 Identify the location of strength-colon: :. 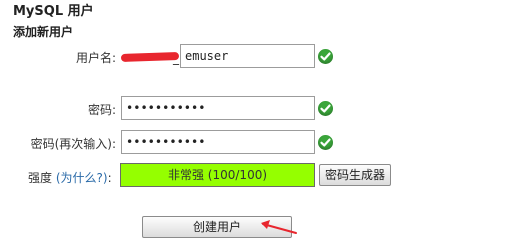
(109, 178).